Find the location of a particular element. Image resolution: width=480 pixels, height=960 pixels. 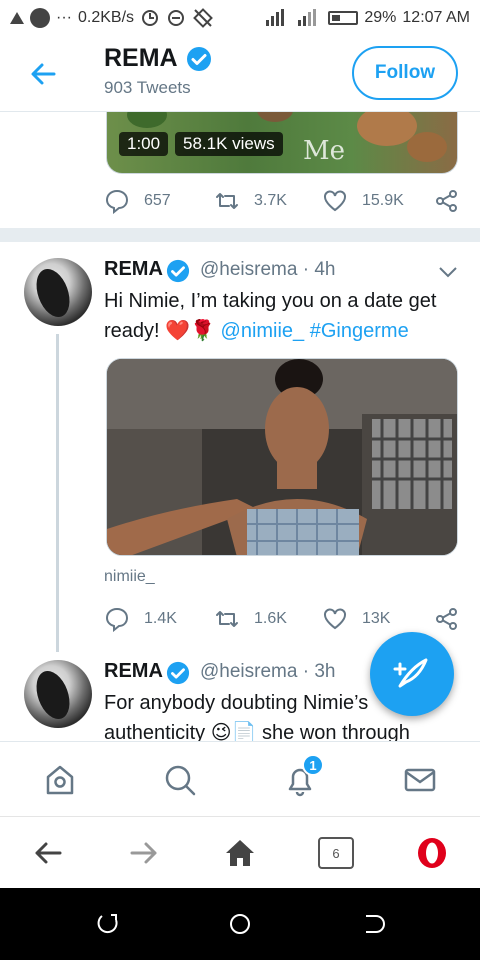

profile-name: REMA is located at coordinates (141, 58).